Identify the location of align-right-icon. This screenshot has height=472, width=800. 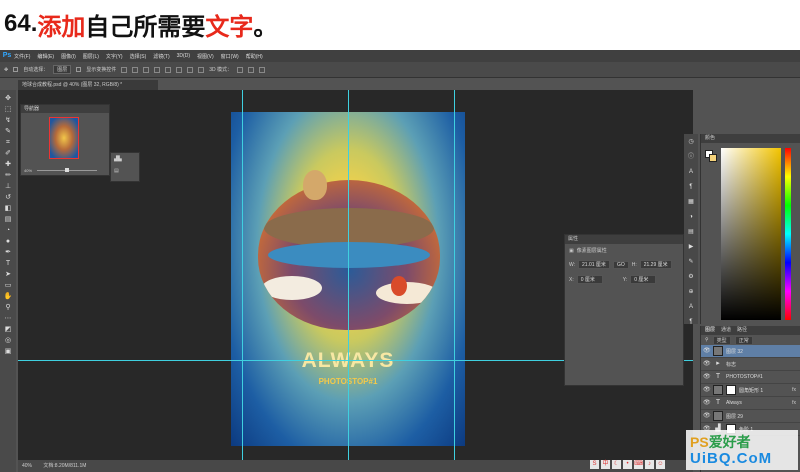
(179, 69).